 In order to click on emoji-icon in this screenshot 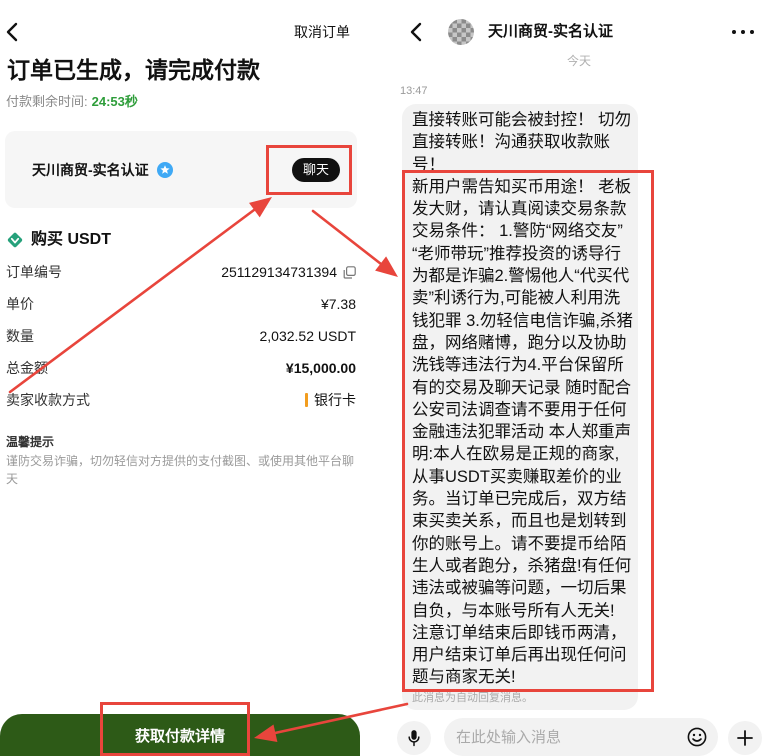, I will do `click(697, 737)`.